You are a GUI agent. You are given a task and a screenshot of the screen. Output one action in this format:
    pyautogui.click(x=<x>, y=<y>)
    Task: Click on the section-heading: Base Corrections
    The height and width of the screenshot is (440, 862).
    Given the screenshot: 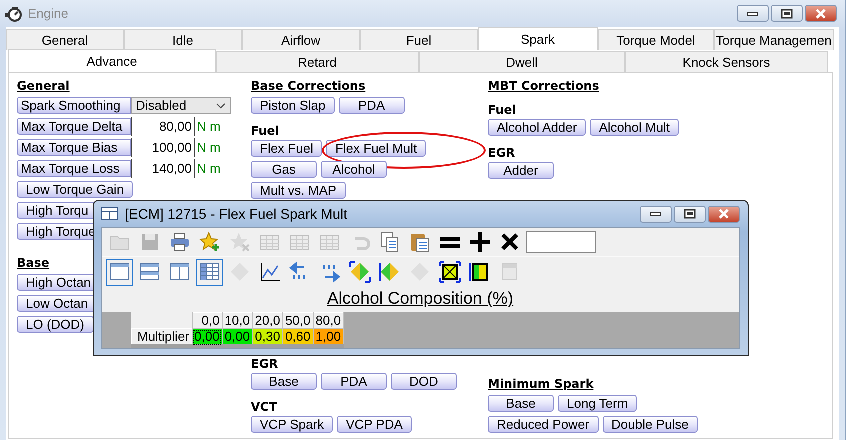 What is the action you would take?
    pyautogui.click(x=308, y=87)
    